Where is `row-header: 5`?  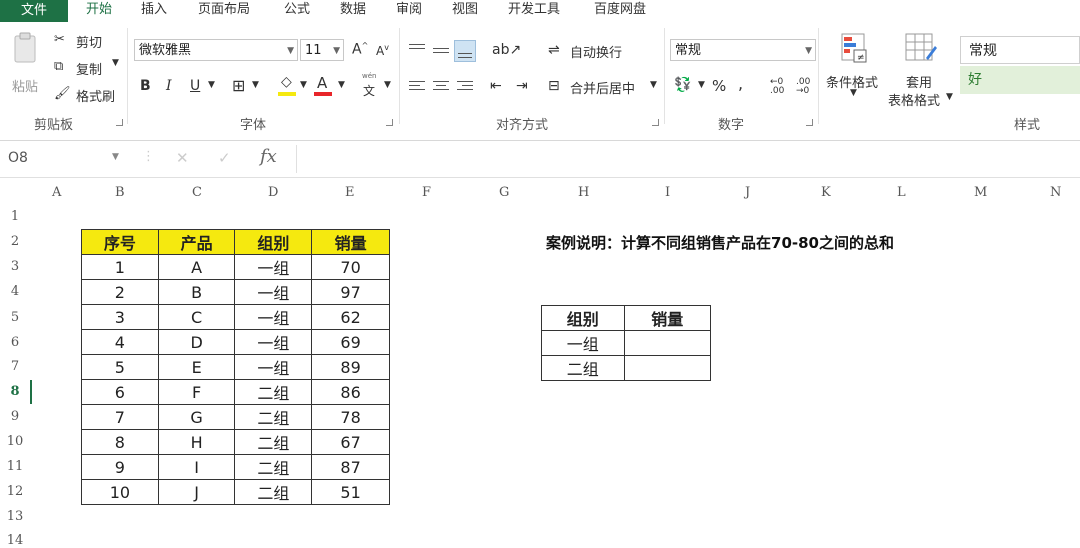
row-header: 5 is located at coordinates (15, 317).